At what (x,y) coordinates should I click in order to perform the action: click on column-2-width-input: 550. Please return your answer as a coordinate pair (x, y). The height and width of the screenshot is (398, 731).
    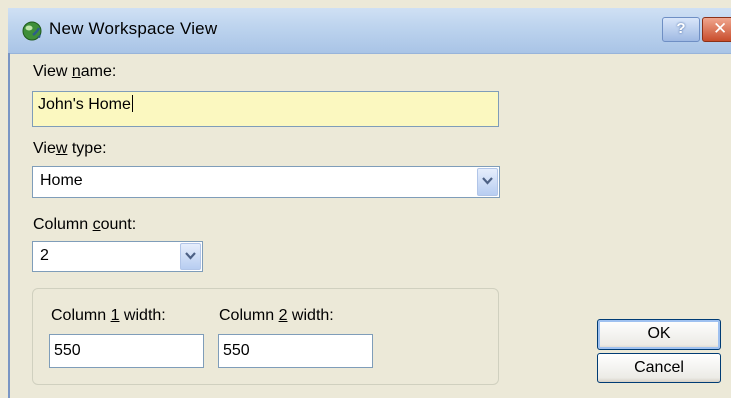
    Looking at the image, I should click on (295, 351).